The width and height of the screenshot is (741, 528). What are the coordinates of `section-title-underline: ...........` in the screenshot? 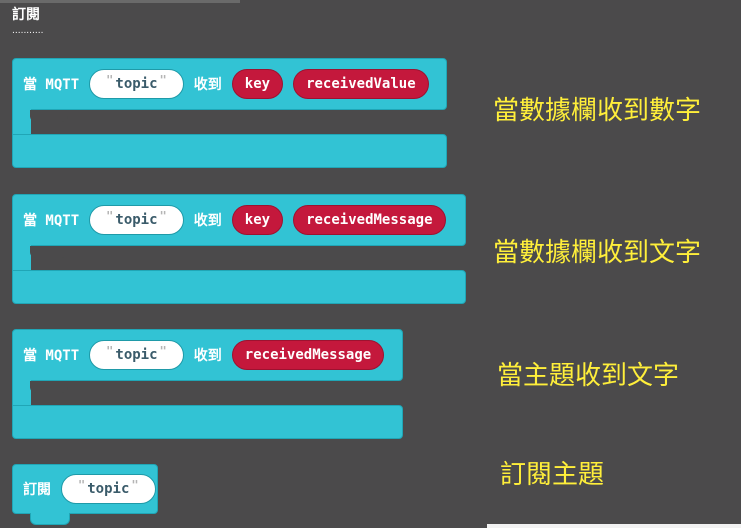 It's located at (28, 31).